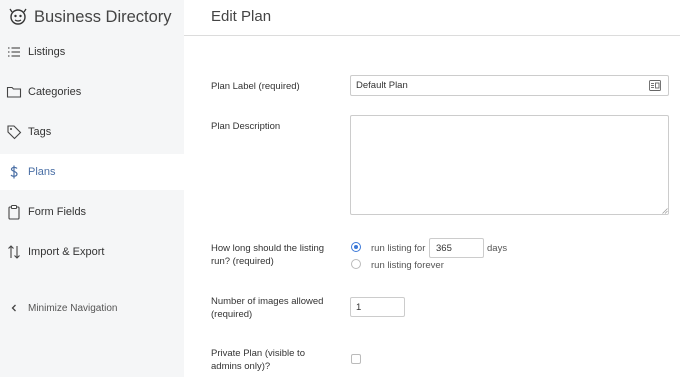 This screenshot has height=377, width=680. I want to click on days-unit-label: days, so click(497, 248).